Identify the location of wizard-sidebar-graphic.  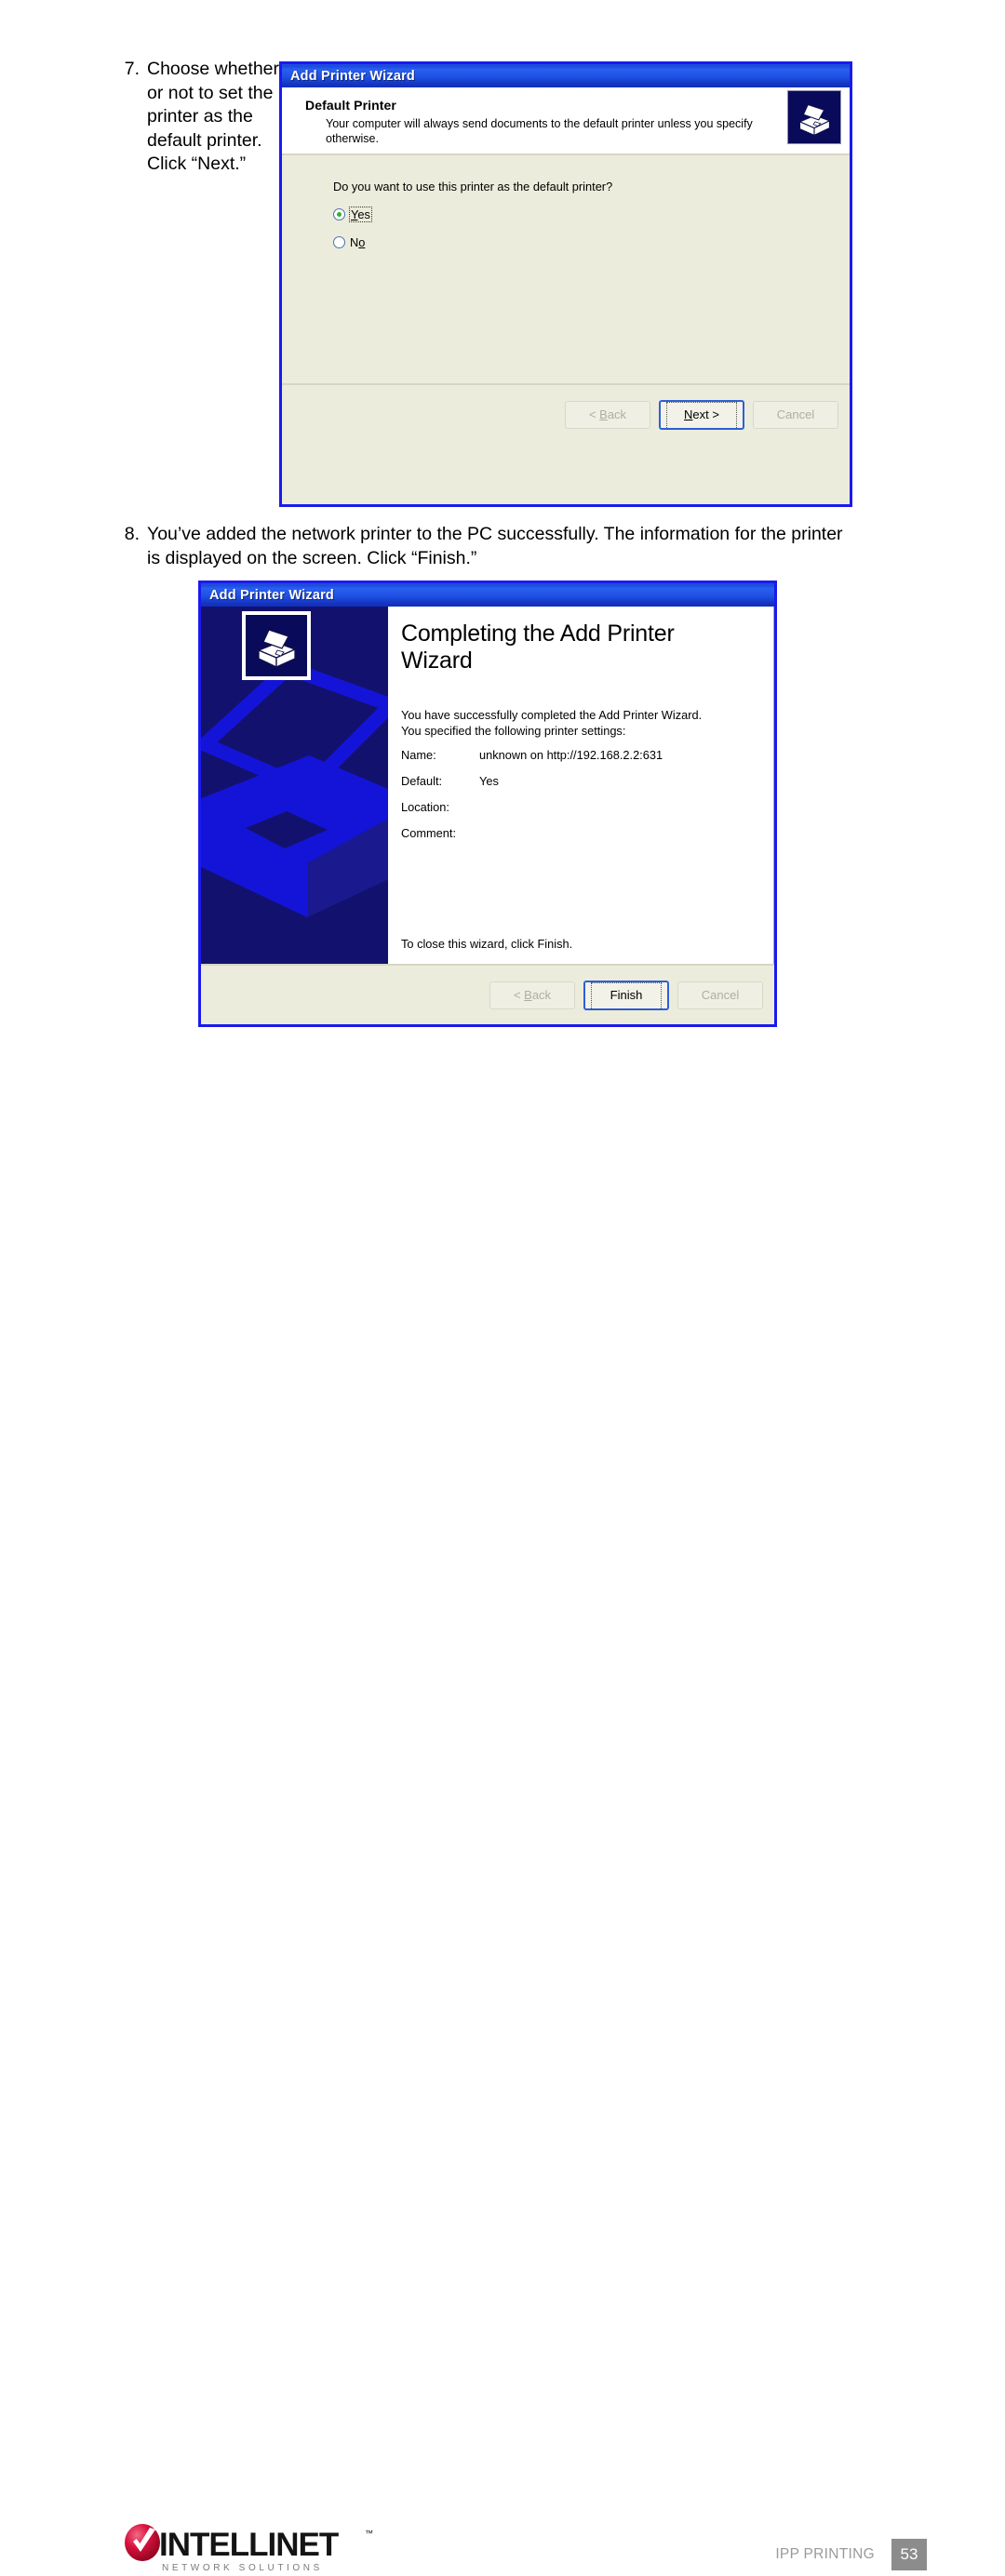
(294, 785).